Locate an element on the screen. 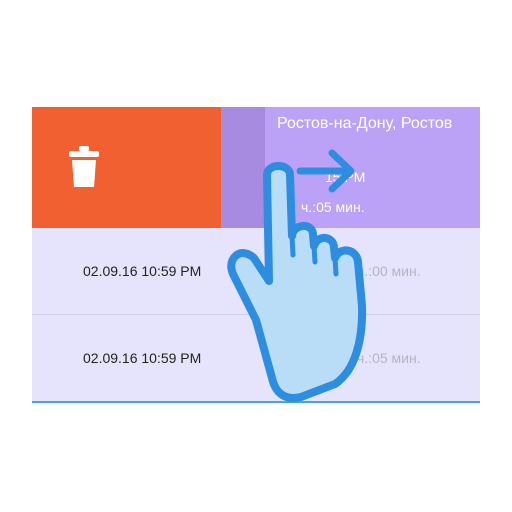  city-label: Ростов-на-Дону, Ростов is located at coordinates (365, 123).